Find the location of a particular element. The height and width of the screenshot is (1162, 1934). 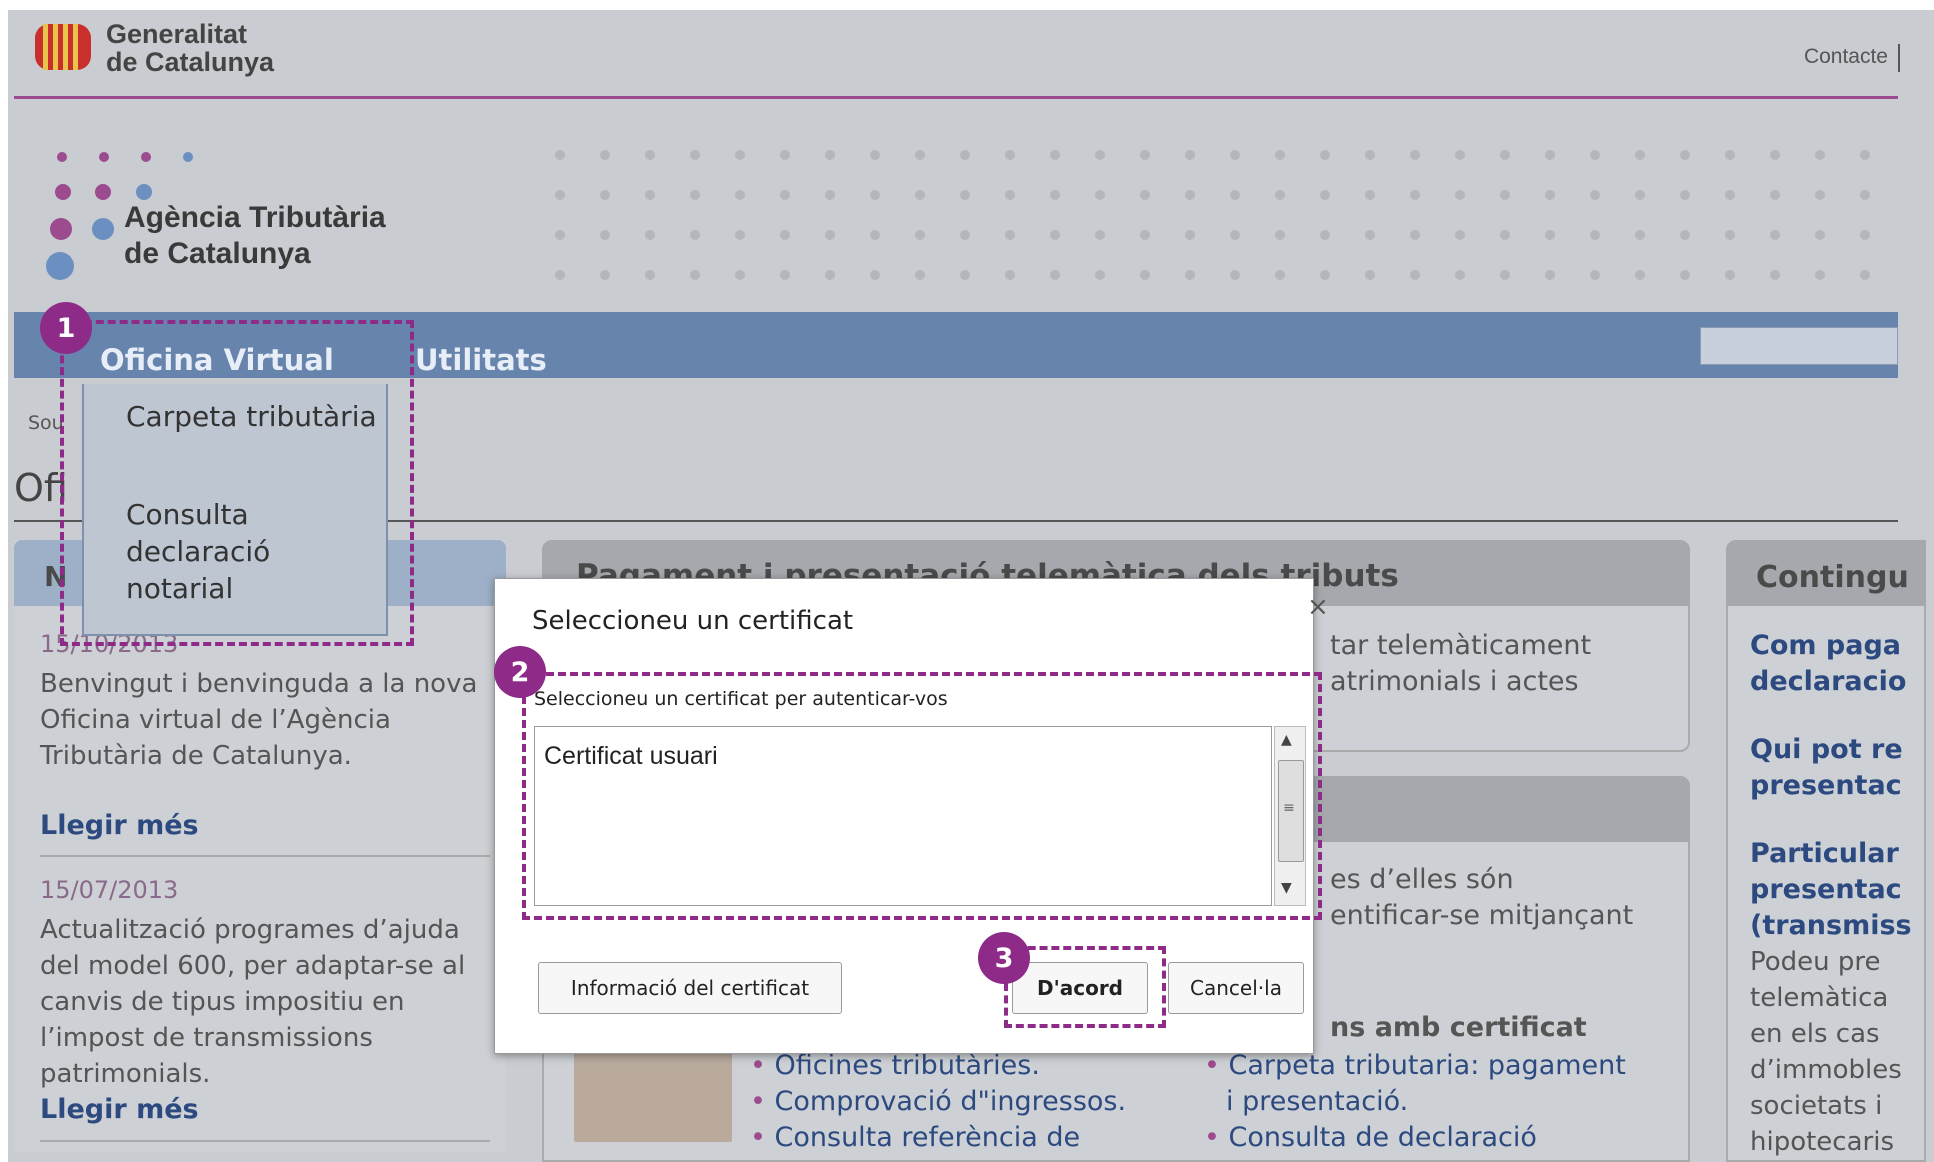

cancel-button: Cancel·la is located at coordinates (1236, 988).